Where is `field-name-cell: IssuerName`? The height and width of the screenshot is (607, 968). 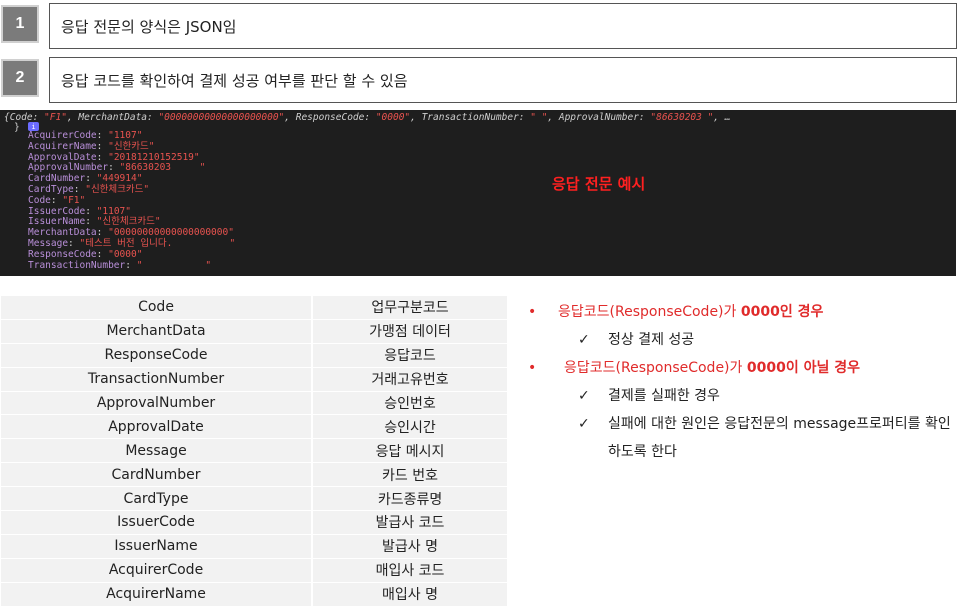 field-name-cell: IssuerName is located at coordinates (157, 546).